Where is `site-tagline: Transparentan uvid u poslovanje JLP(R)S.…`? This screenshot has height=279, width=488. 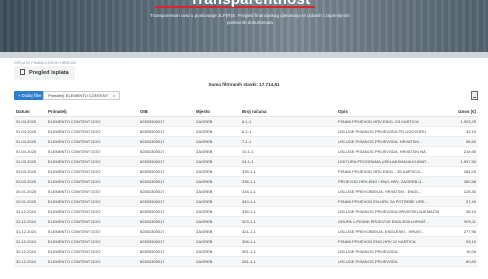
site-tagline: Transparentan uvid u poslovanje JLP(R)S.… is located at coordinates (250, 19).